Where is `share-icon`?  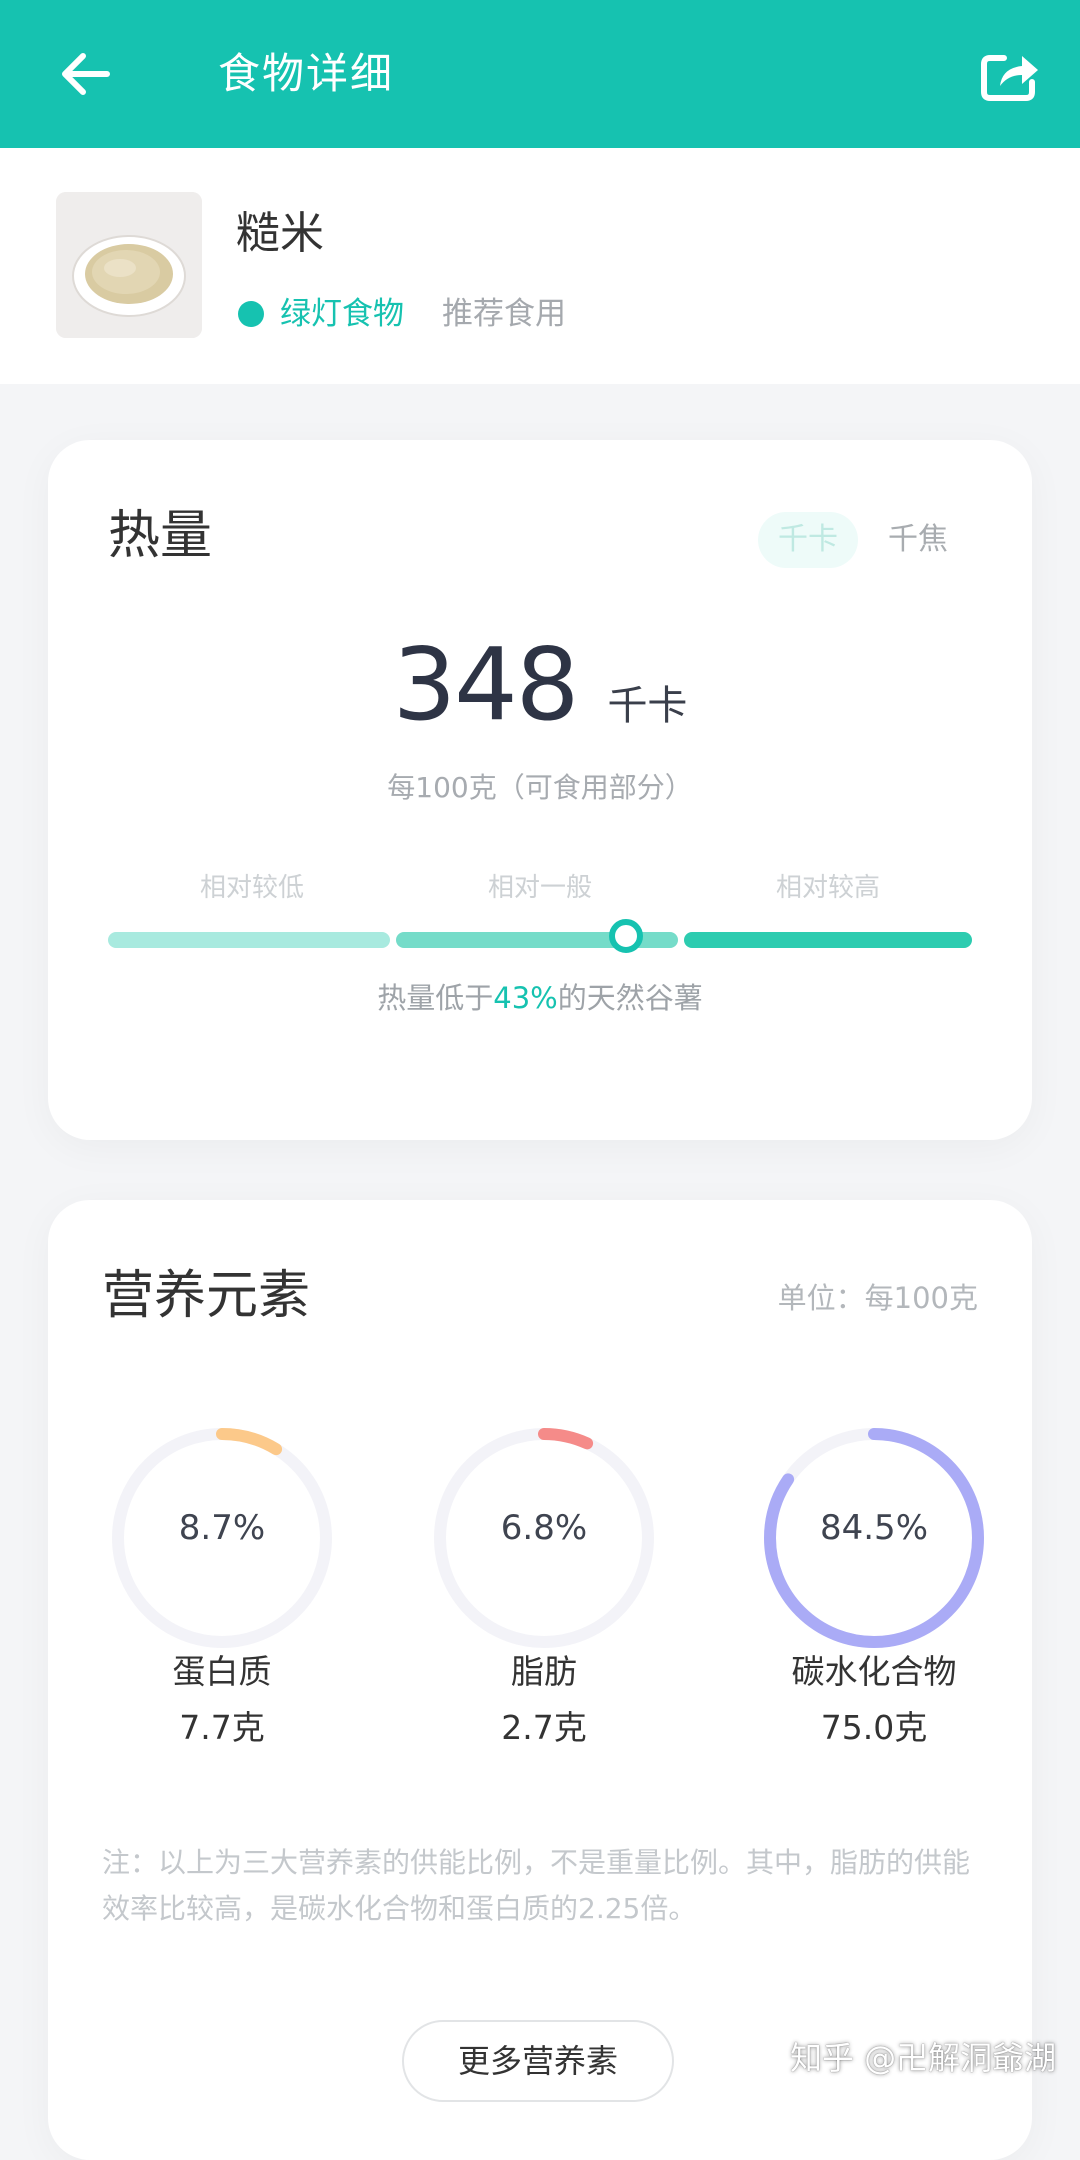
share-icon is located at coordinates (1009, 78).